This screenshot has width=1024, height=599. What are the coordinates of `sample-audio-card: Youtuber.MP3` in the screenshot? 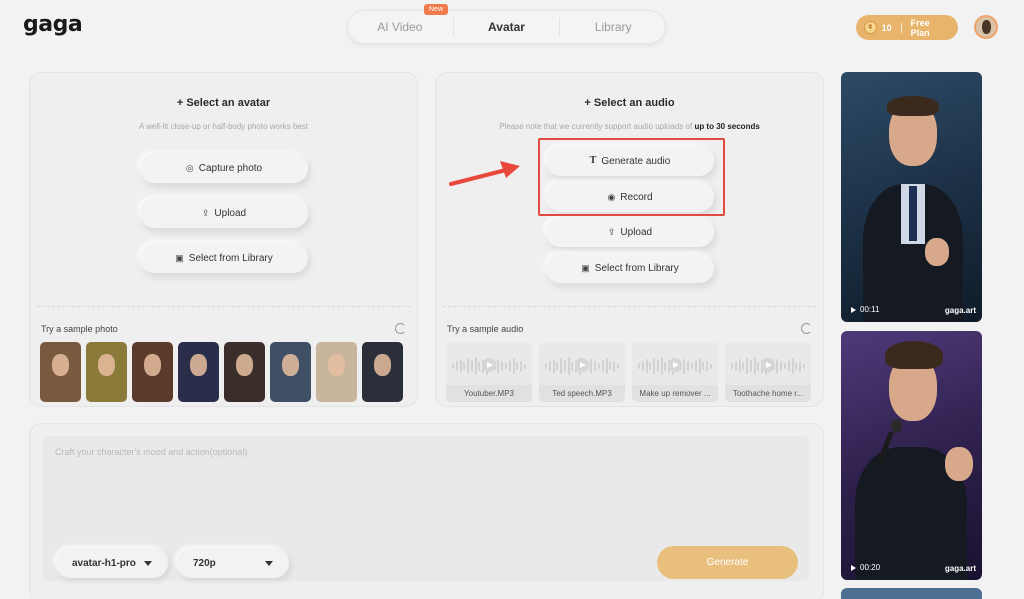 It's located at (489, 372).